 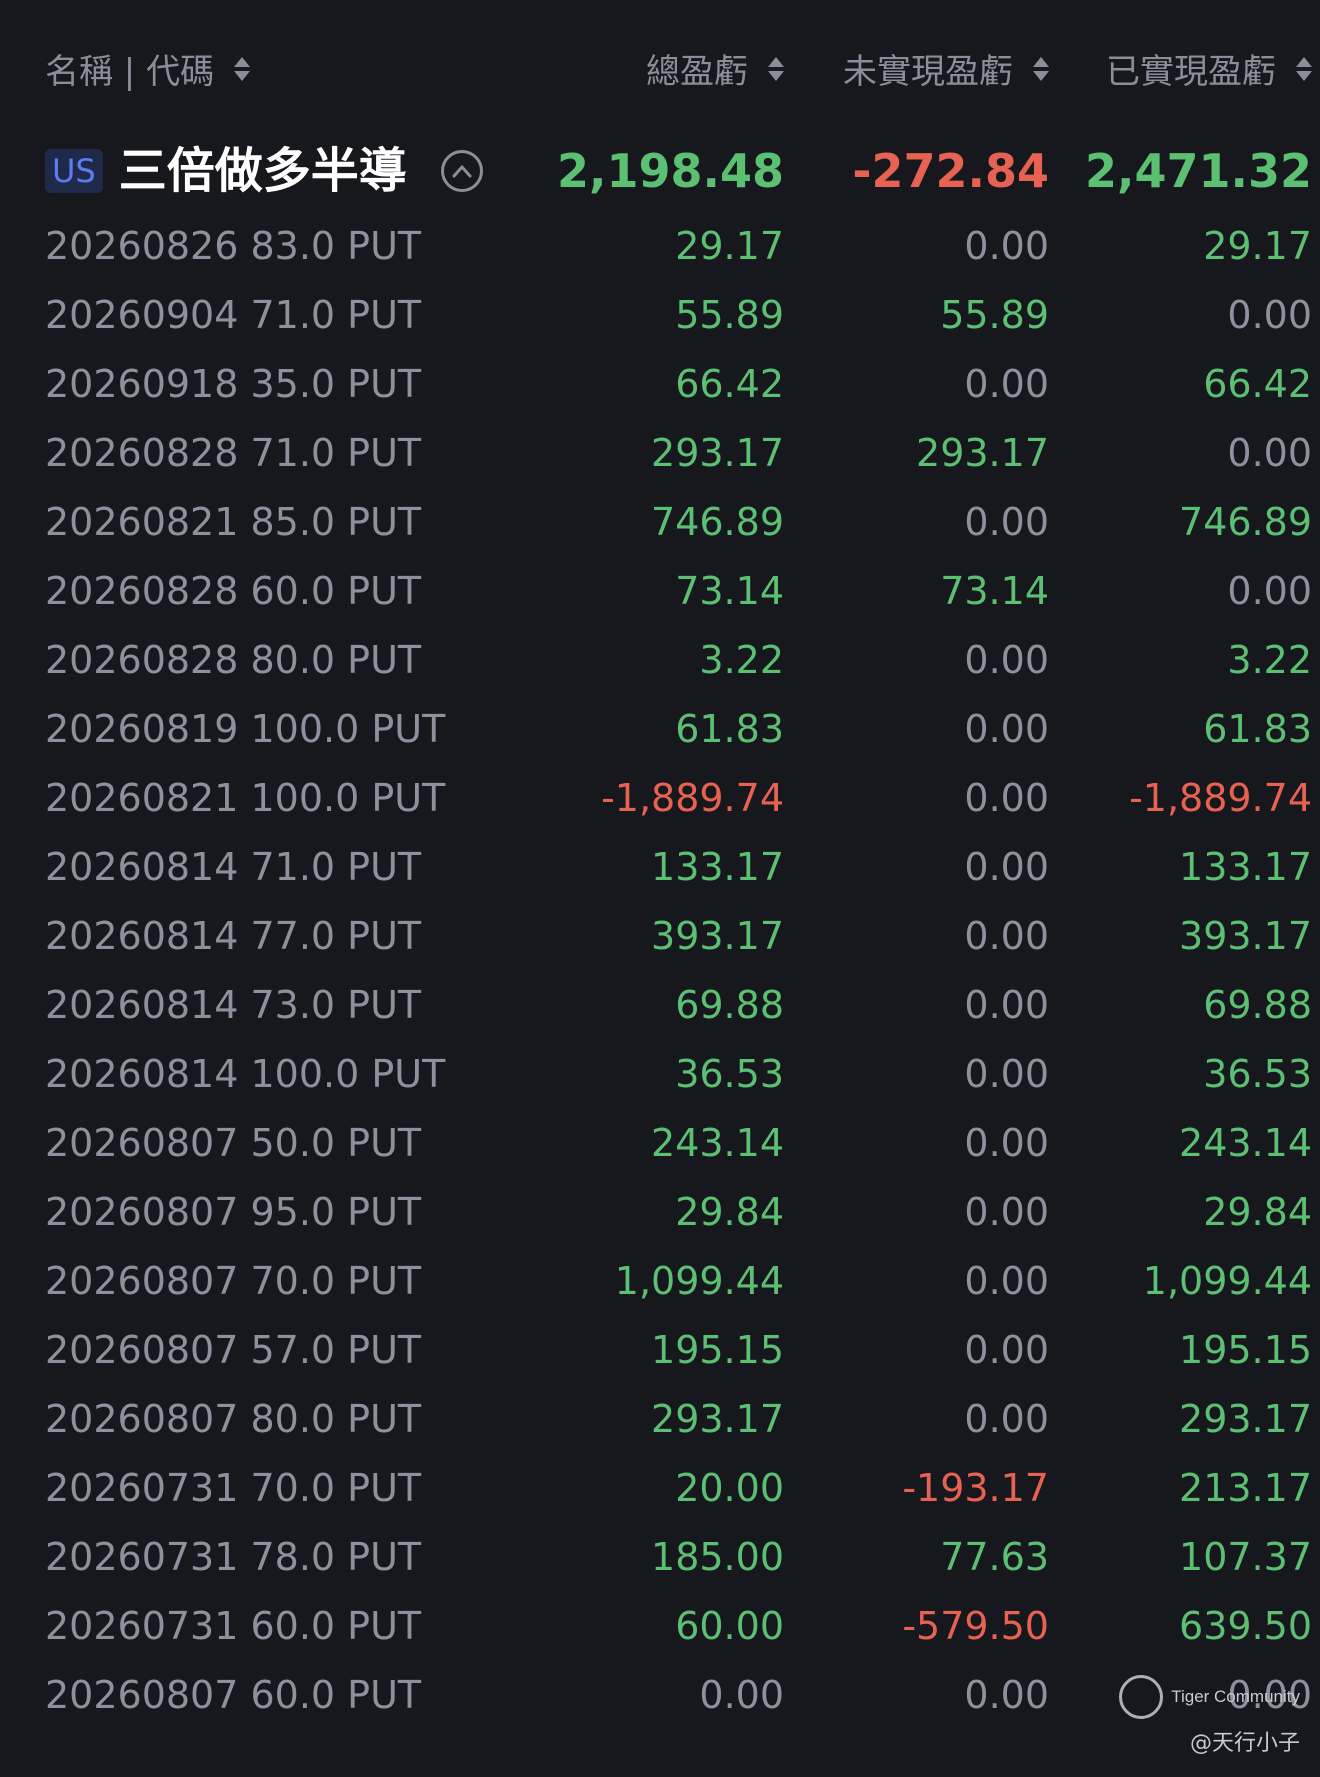 What do you see at coordinates (233, 384) in the screenshot?
I see `option-name: 20260918 35.0 PUT` at bounding box center [233, 384].